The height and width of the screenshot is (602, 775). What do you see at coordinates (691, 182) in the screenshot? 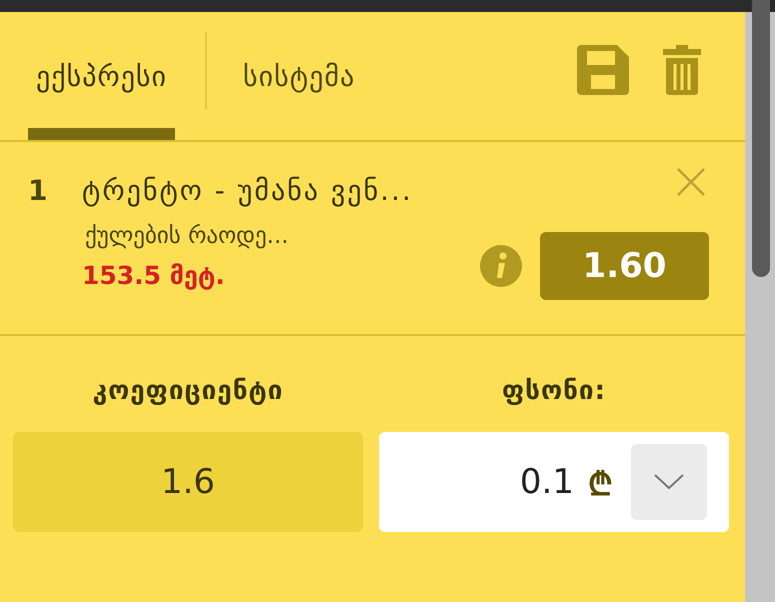
I see `close-button` at bounding box center [691, 182].